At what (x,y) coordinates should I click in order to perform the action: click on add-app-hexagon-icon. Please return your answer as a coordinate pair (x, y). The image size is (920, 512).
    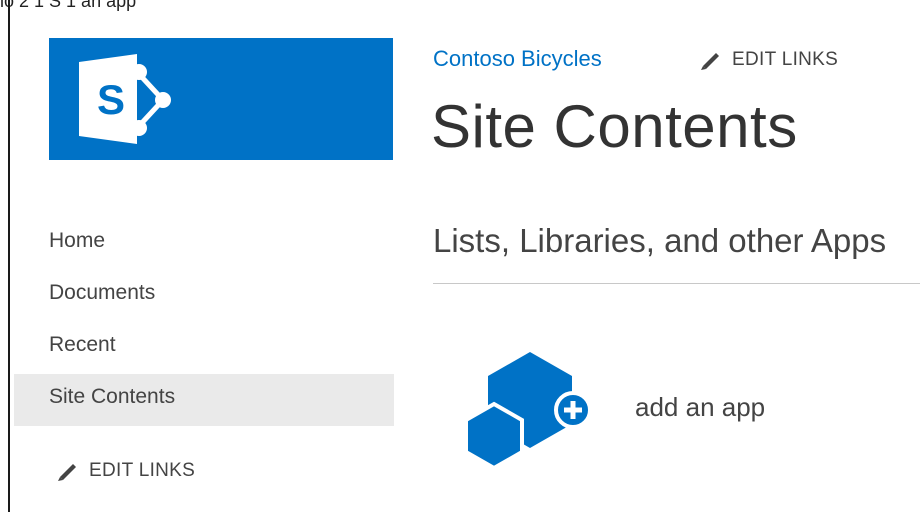
    Looking at the image, I should click on (528, 411).